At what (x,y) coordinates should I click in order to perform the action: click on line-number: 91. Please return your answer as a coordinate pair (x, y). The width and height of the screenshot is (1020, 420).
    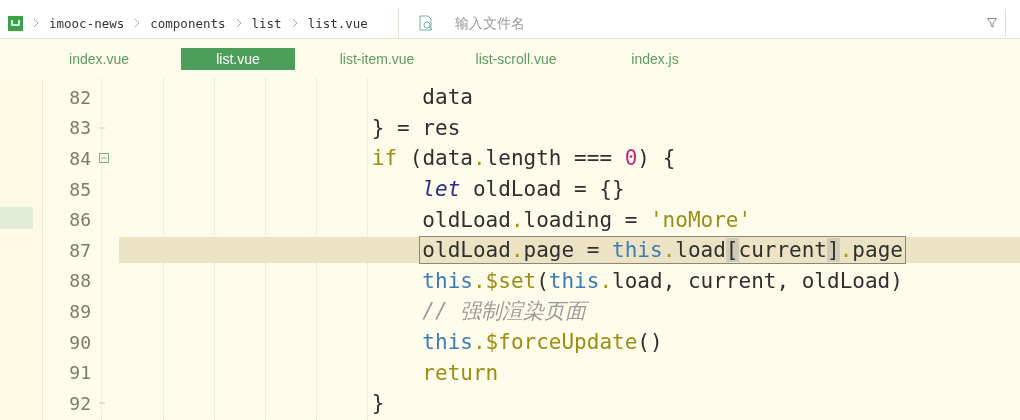
    Looking at the image, I should click on (79, 373).